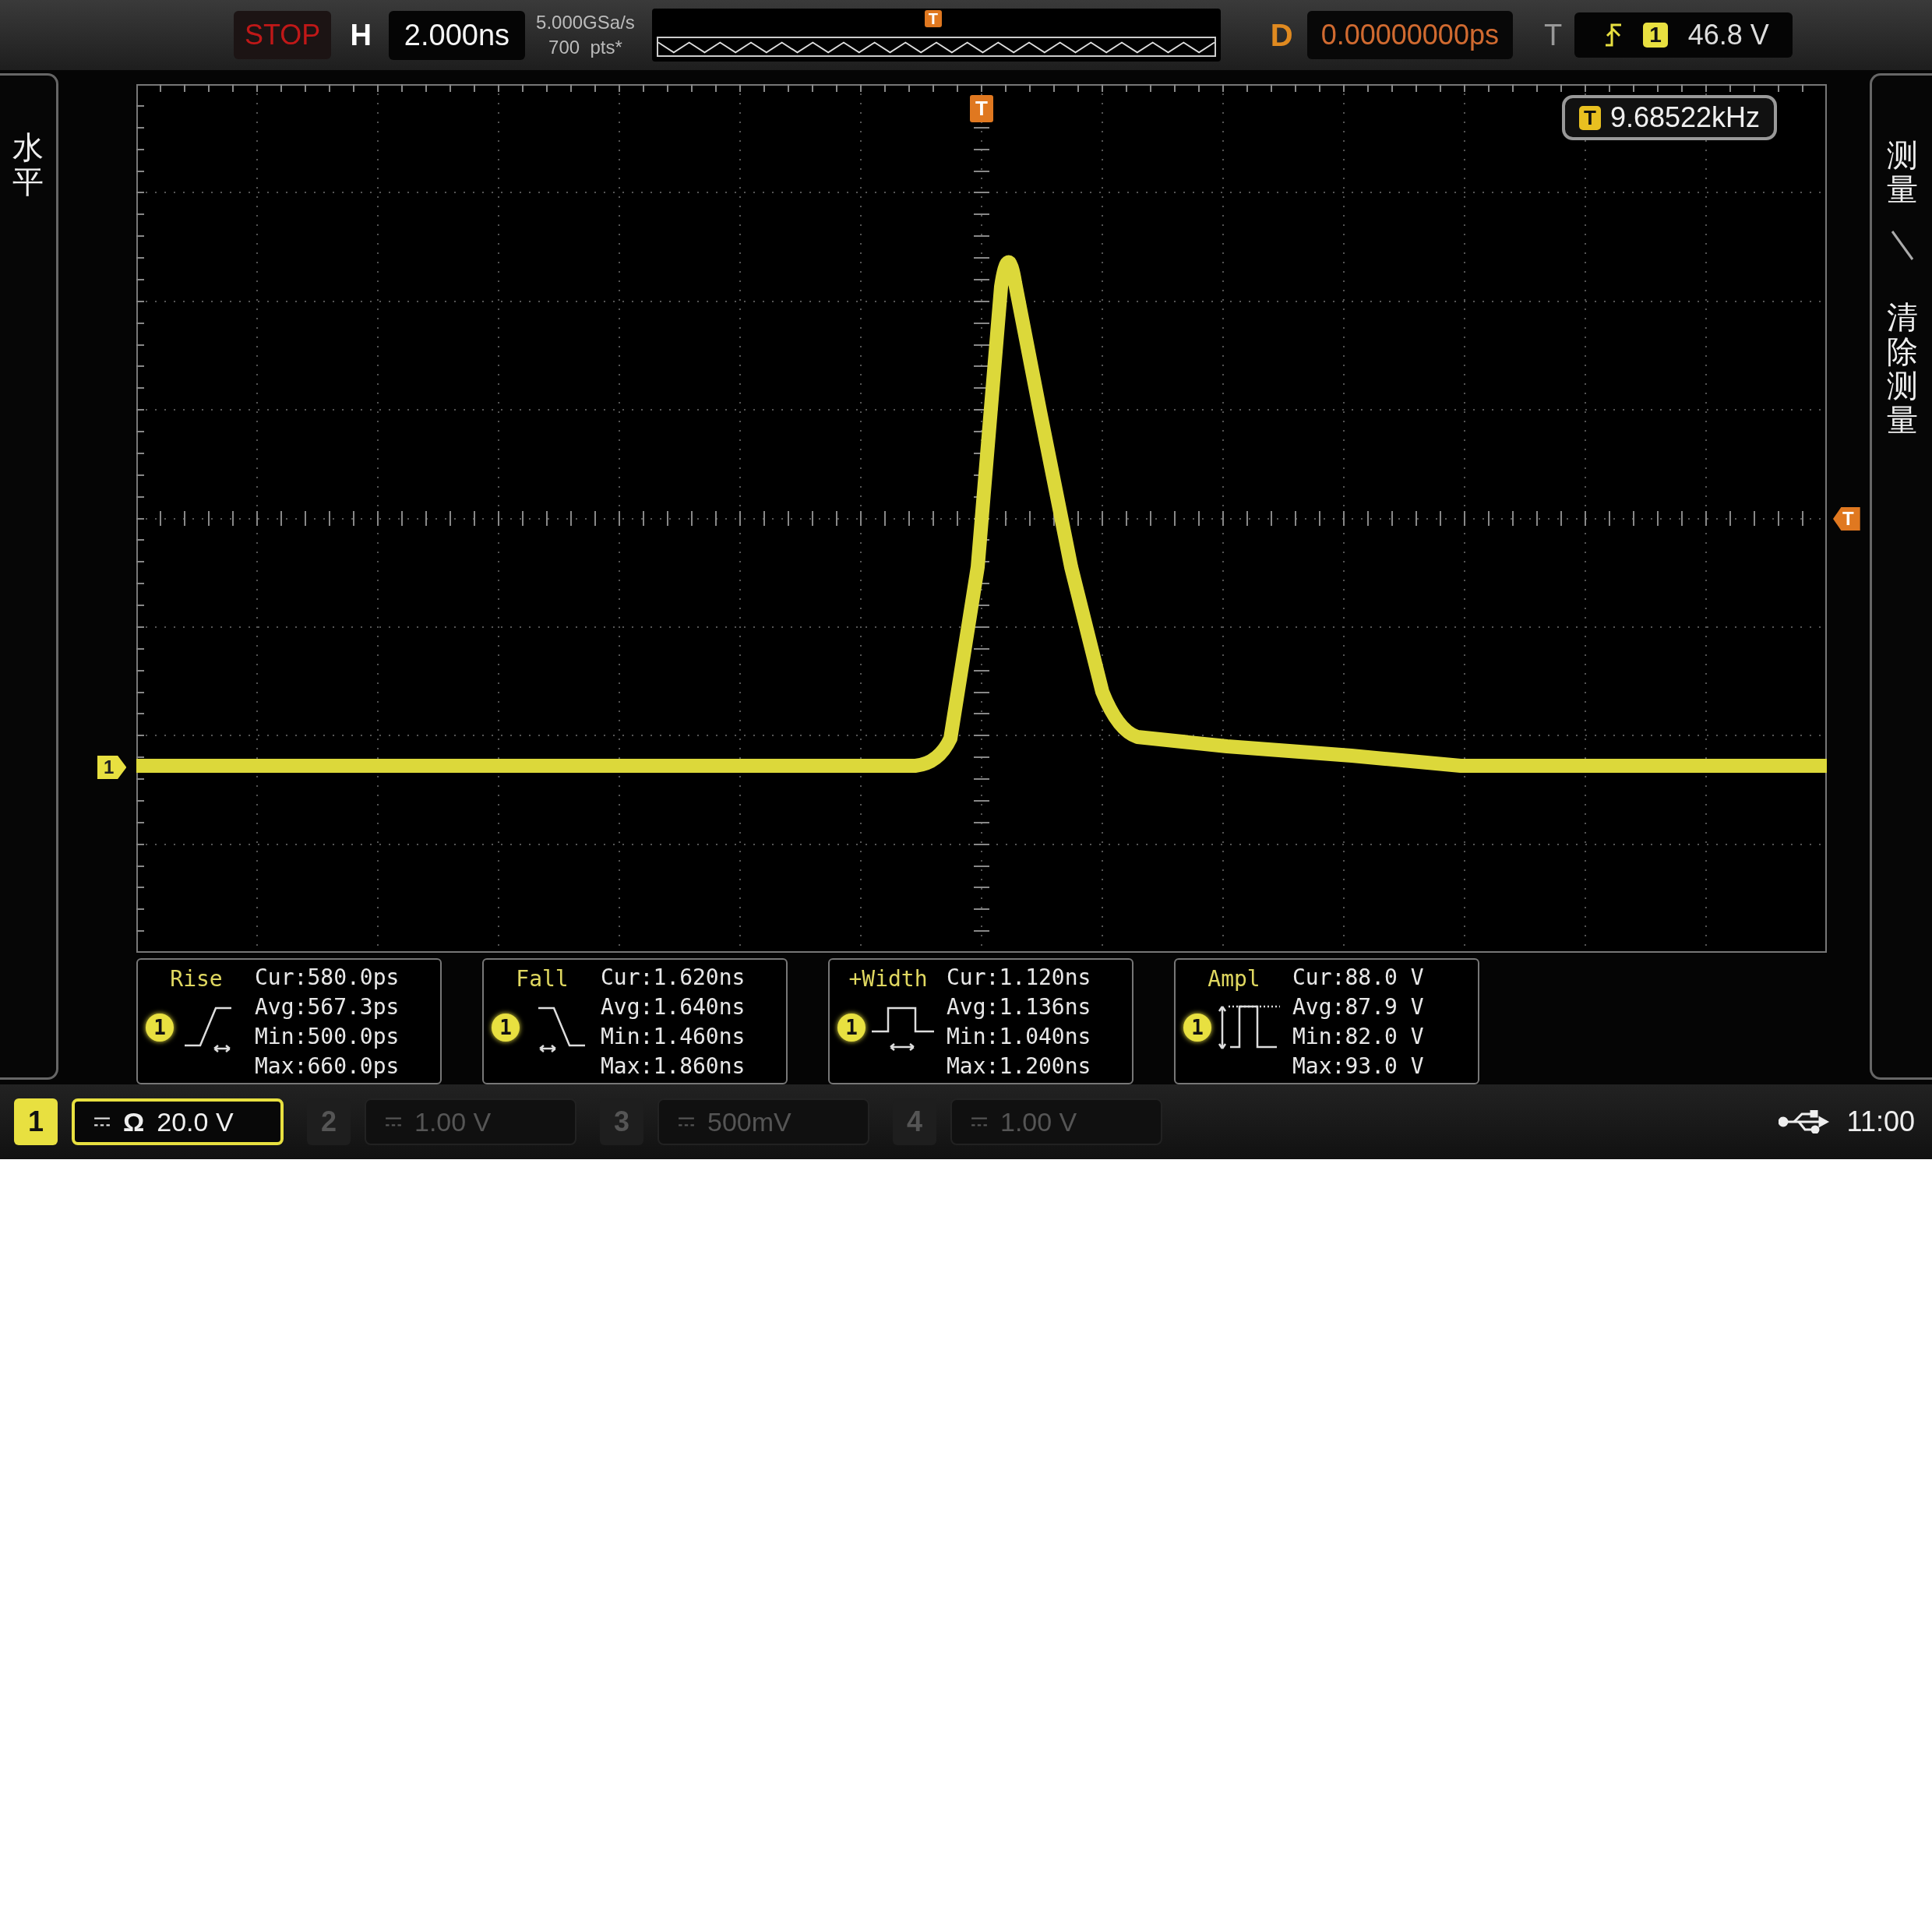 The image size is (1932, 1932). Describe the element at coordinates (196, 979) in the screenshot. I see `measurement-name: Rise` at that location.